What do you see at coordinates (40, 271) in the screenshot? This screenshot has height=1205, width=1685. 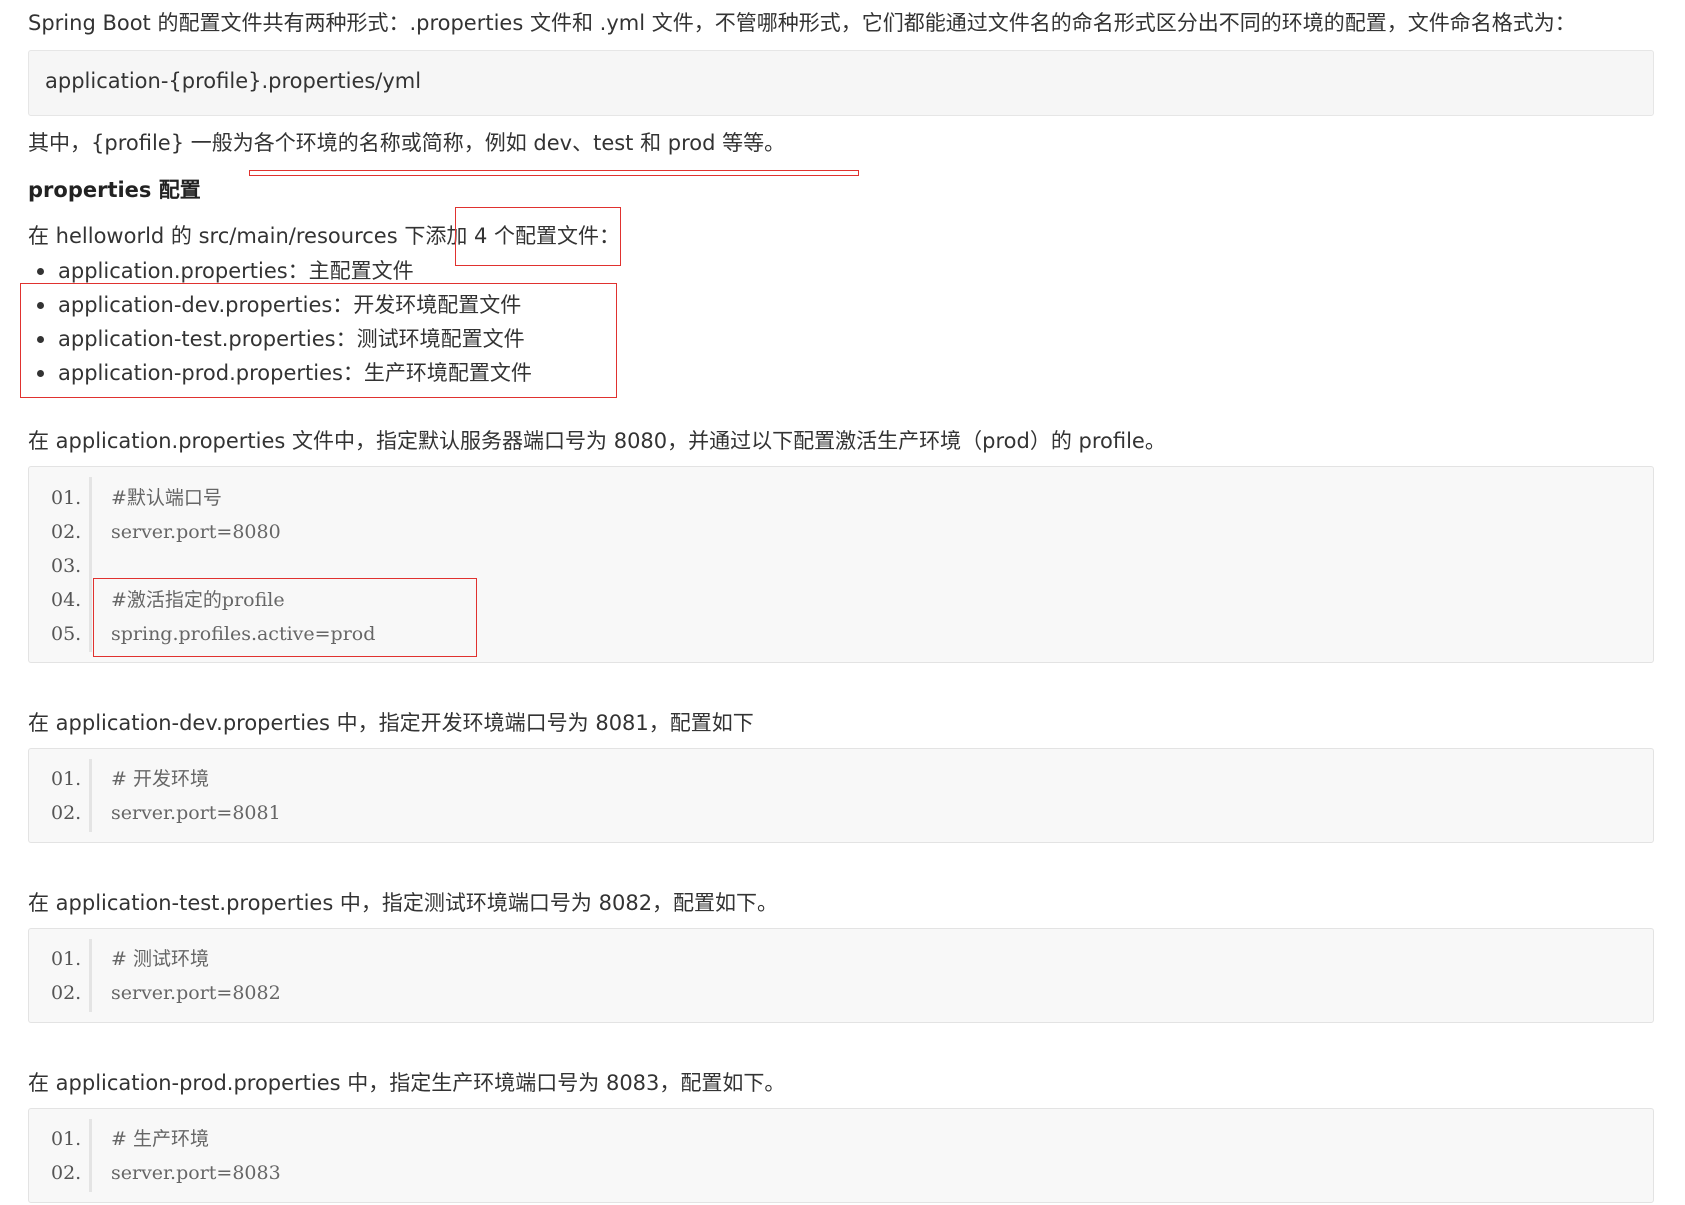 I see `bullet-icon` at bounding box center [40, 271].